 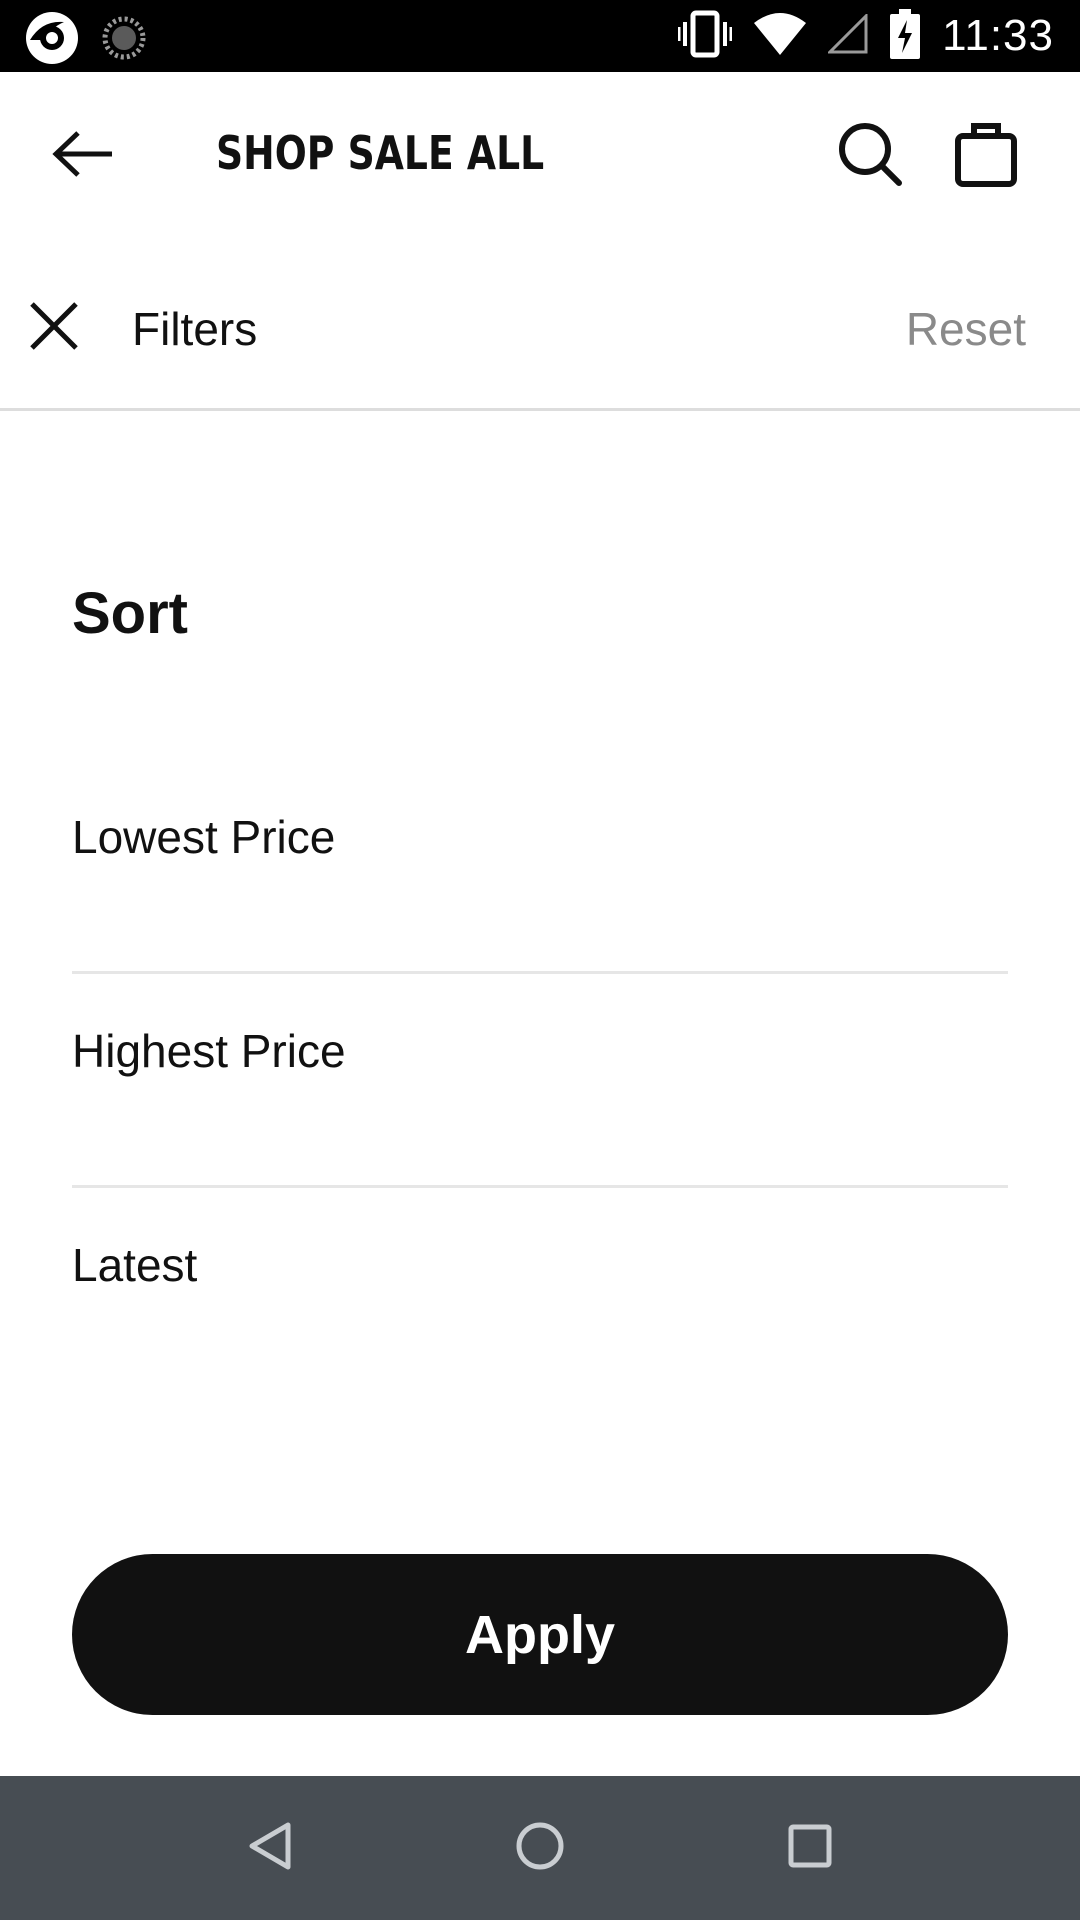 I want to click on sort-option-label: Highest Price, so click(x=209, y=1051).